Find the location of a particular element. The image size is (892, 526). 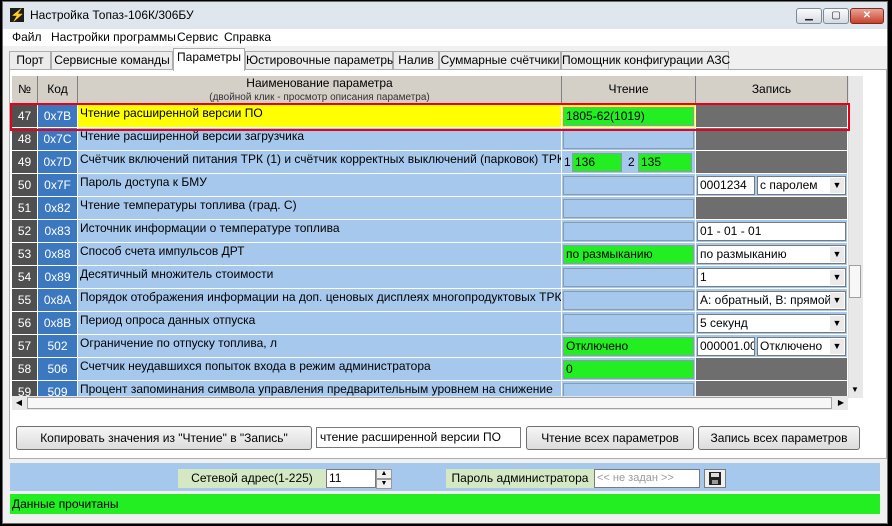

row-code: 0x89 is located at coordinates (58, 277).